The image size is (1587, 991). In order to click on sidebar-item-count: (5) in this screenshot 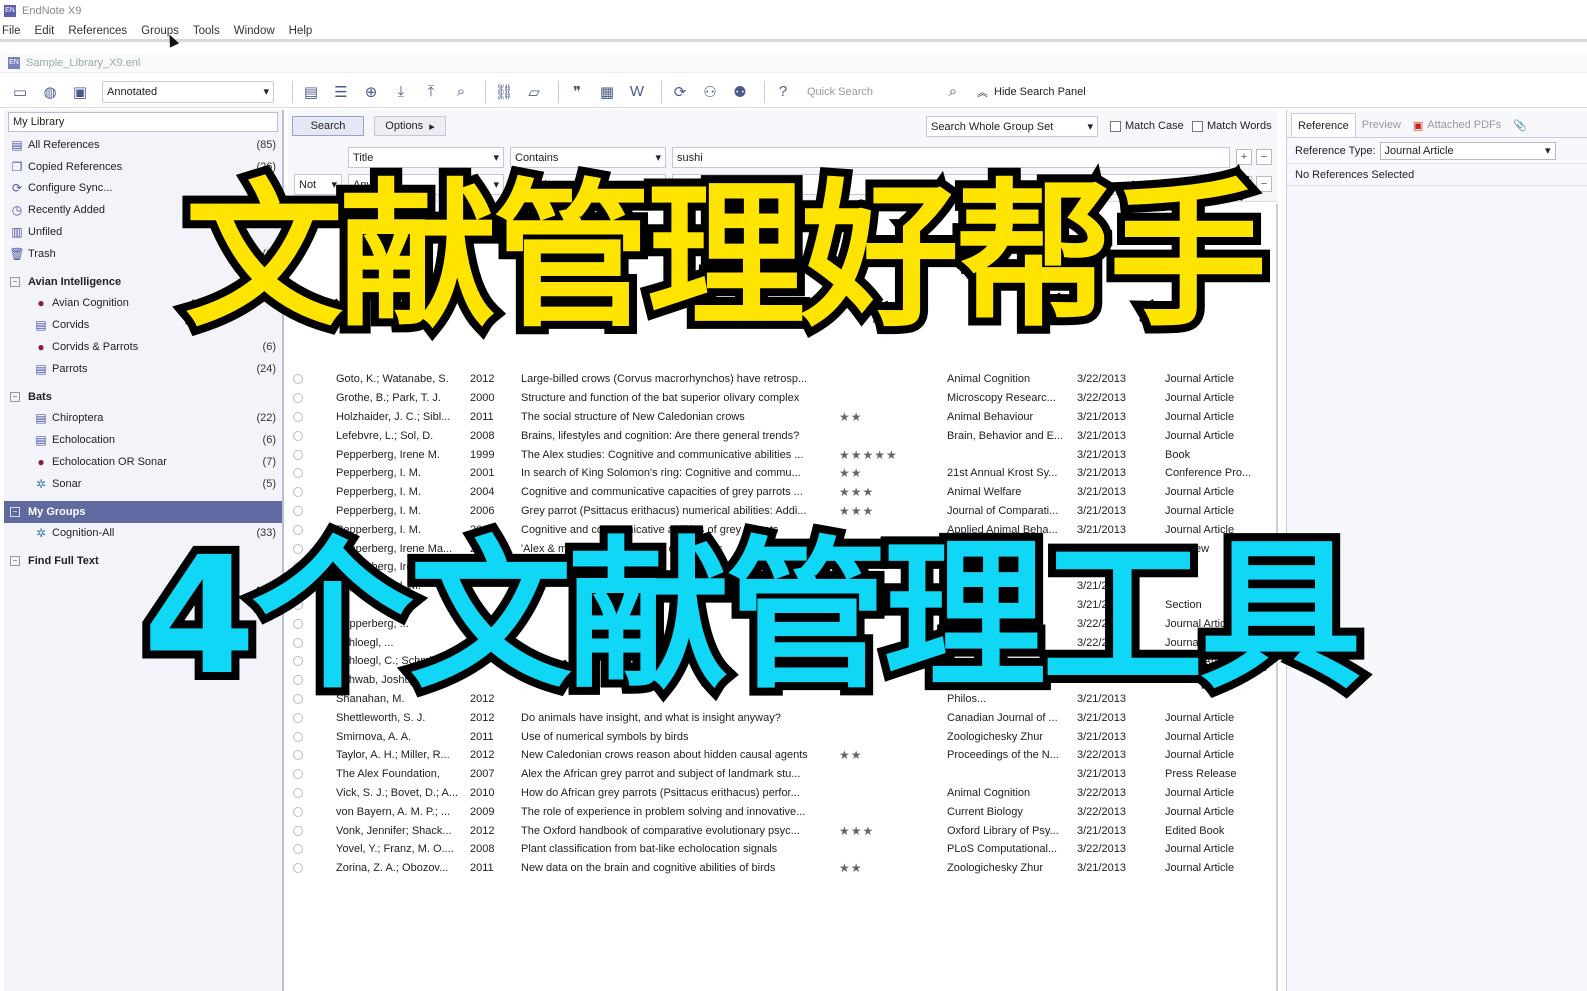, I will do `click(269, 483)`.